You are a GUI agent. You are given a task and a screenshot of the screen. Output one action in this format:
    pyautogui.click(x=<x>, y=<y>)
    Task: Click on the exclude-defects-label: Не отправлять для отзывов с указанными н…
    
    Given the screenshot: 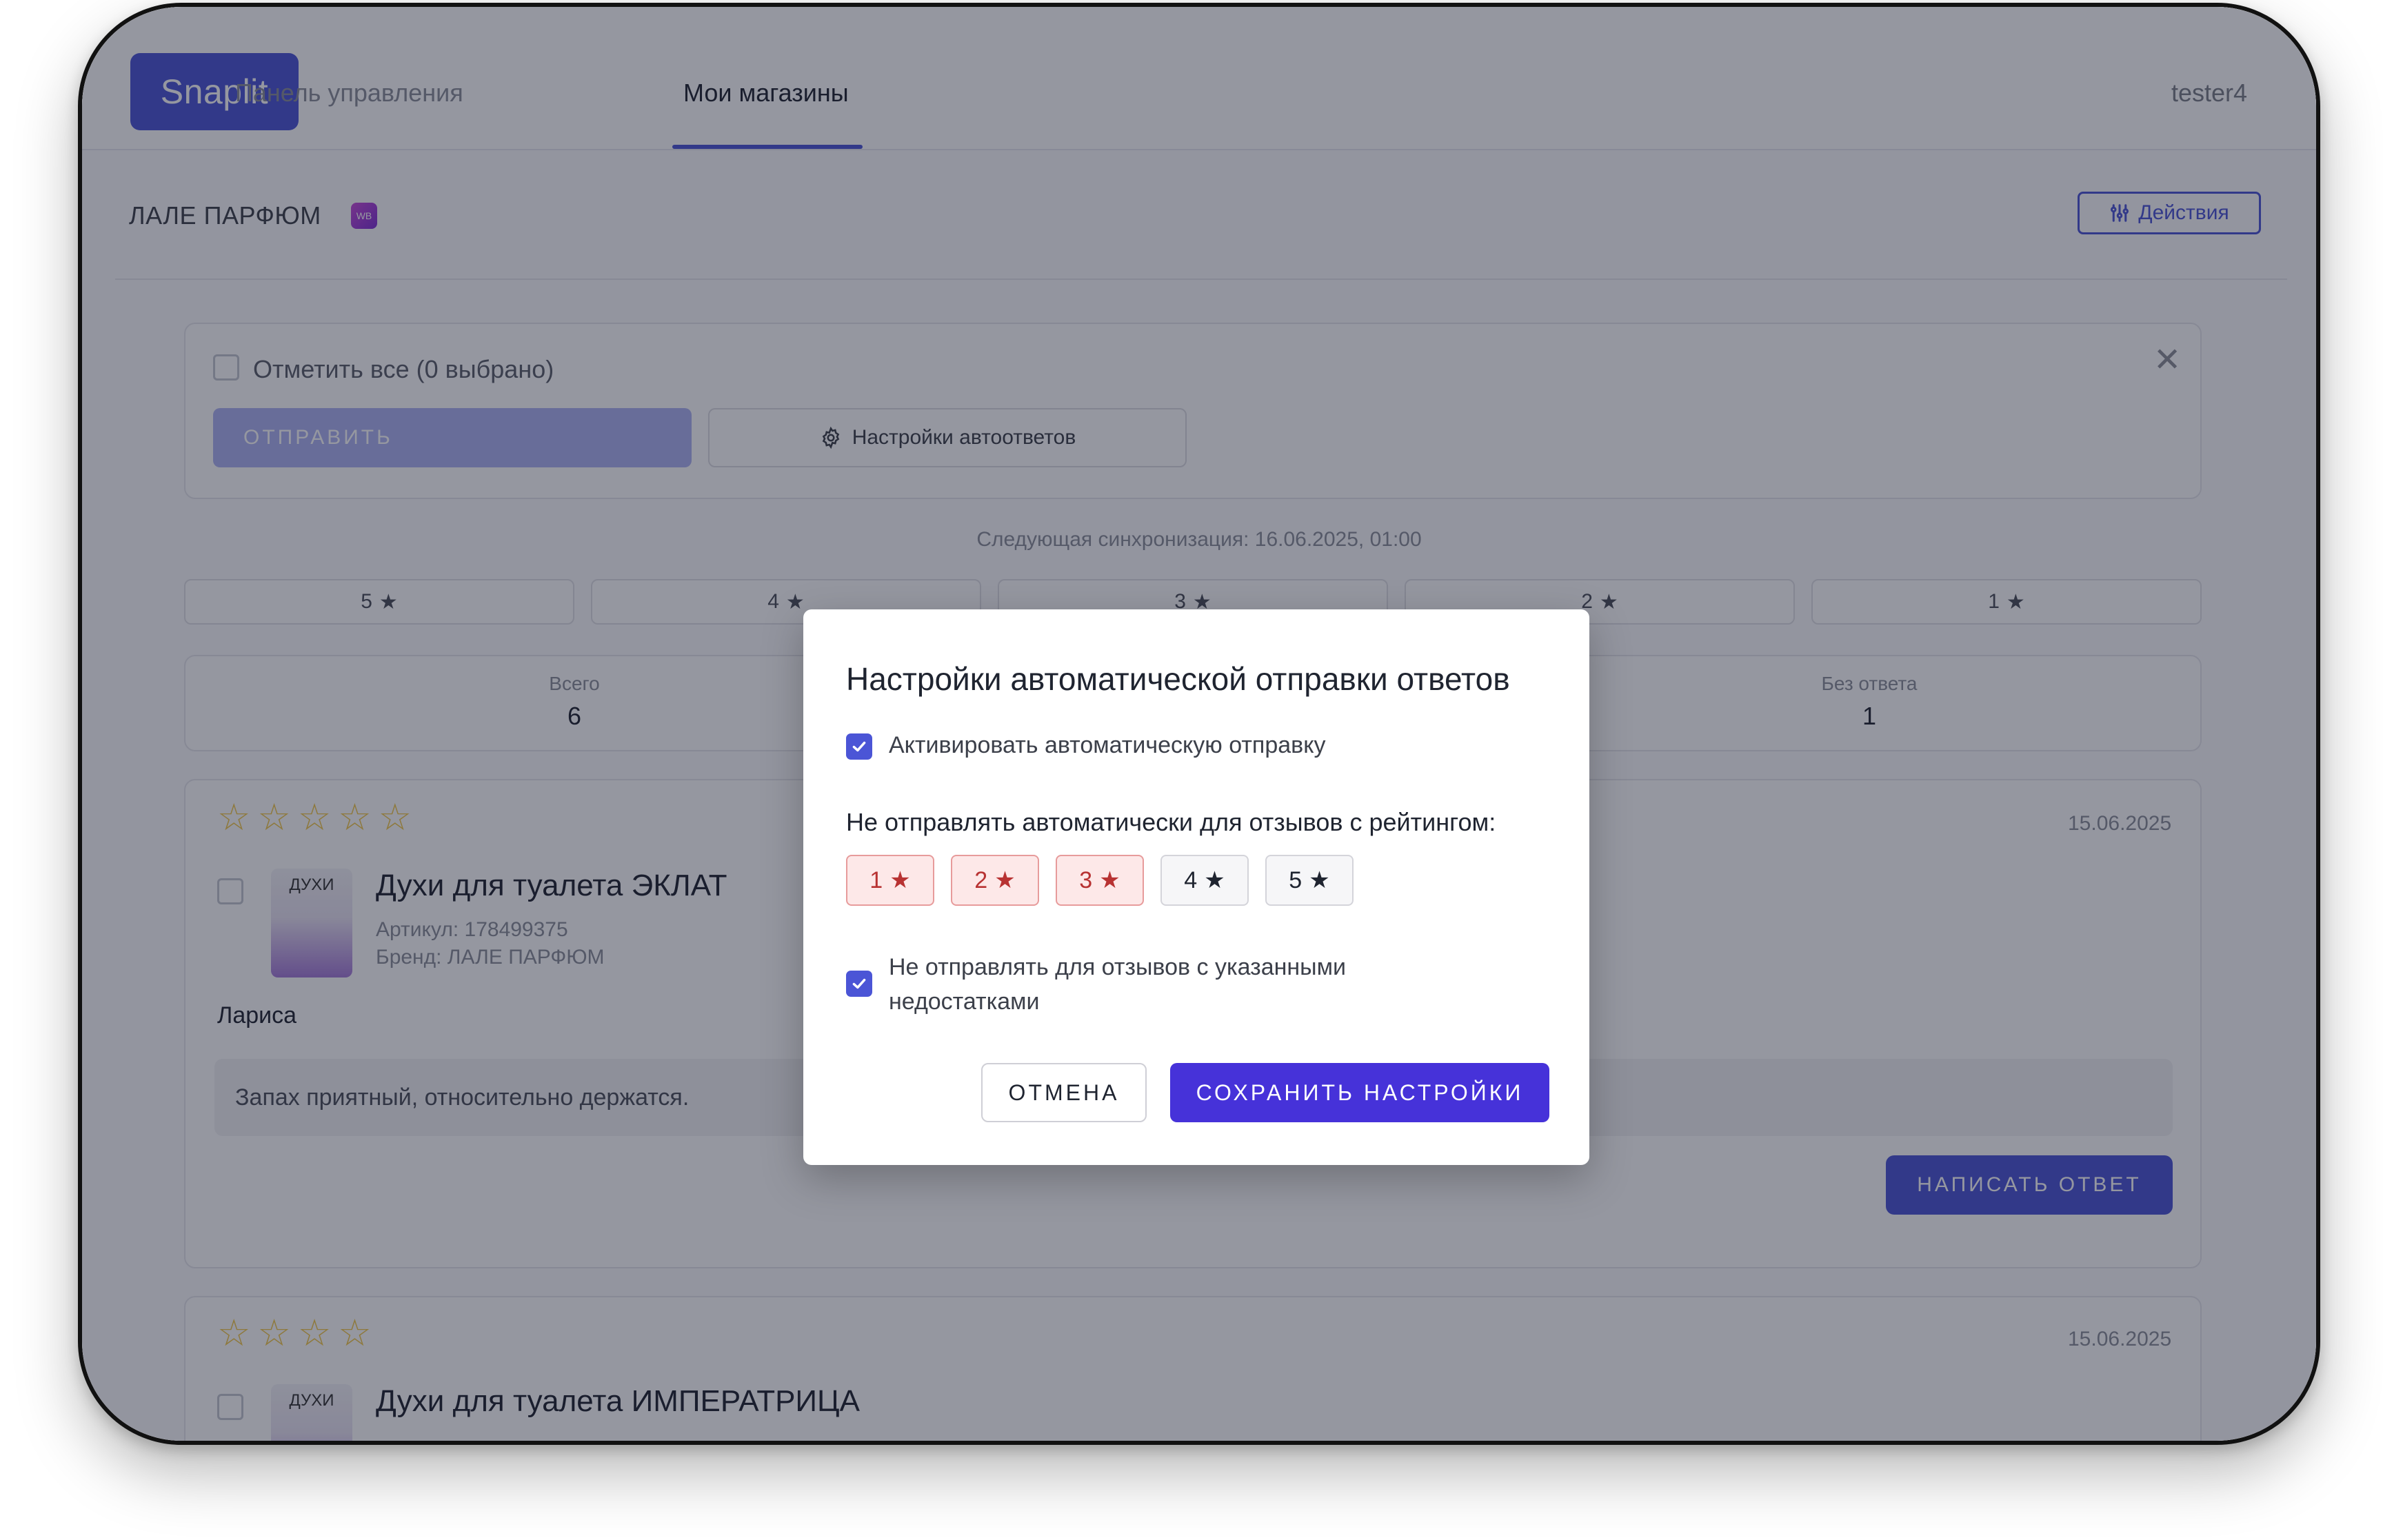 What is the action you would take?
    pyautogui.click(x=1117, y=985)
    